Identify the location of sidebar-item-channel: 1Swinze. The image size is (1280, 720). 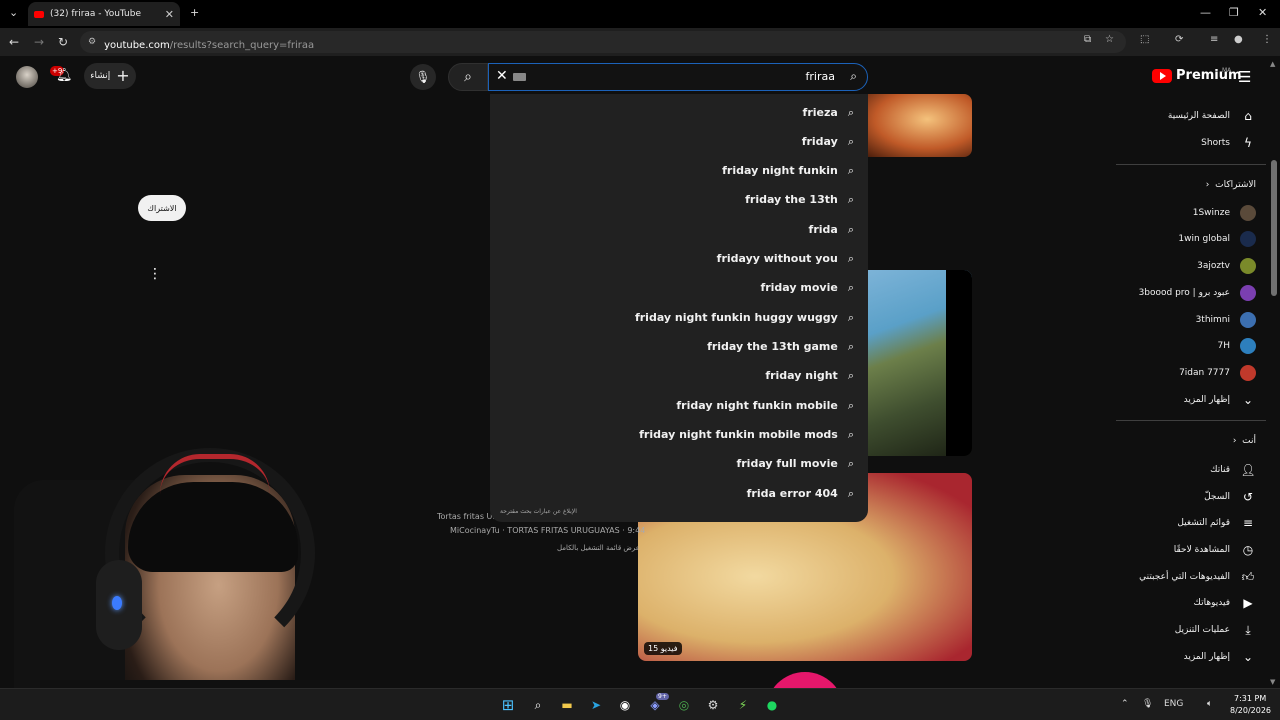
(1224, 213).